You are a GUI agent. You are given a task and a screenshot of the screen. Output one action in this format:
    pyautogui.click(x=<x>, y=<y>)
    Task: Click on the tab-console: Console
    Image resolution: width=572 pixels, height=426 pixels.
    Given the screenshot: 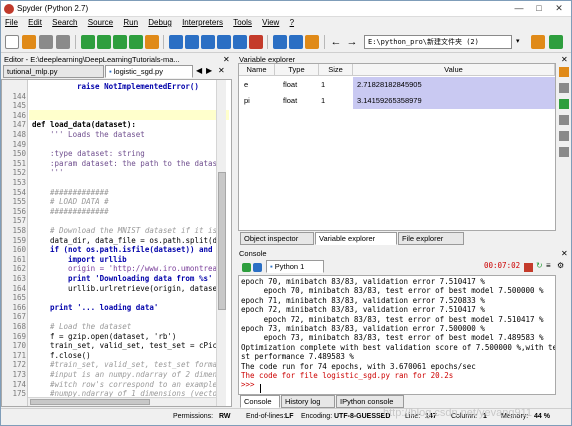 What is the action you would take?
    pyautogui.click(x=260, y=401)
    